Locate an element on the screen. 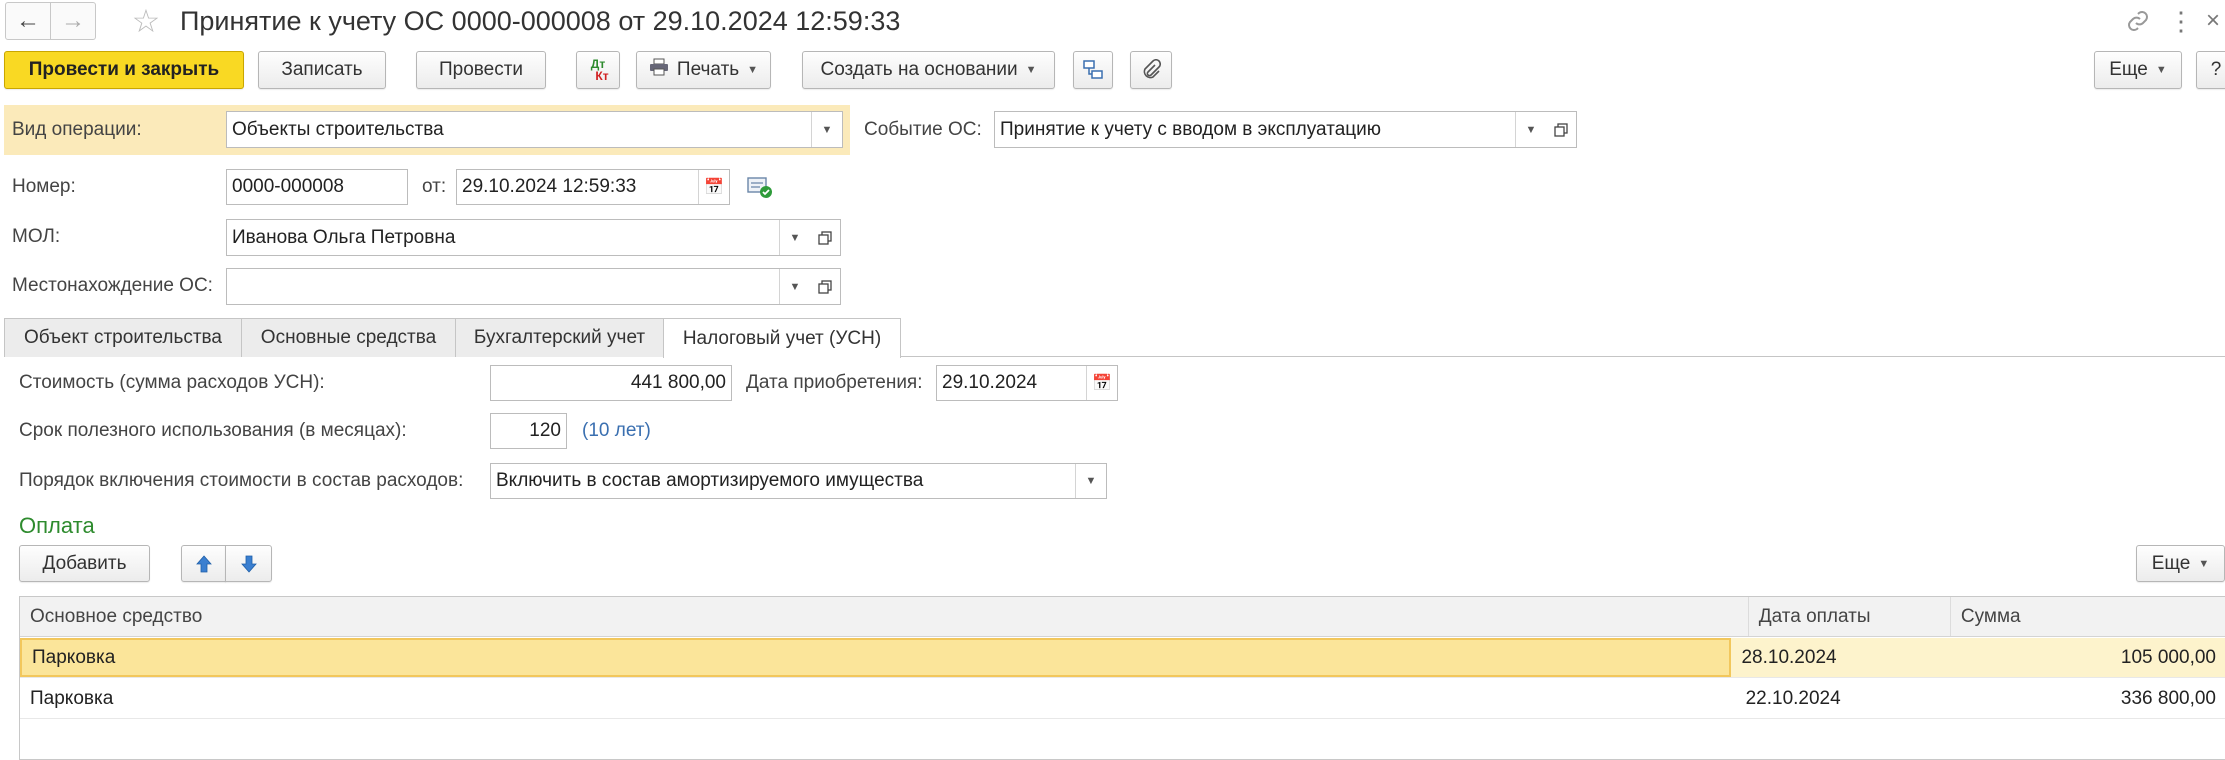  favorite-star-icon: ☆ is located at coordinates (146, 21).